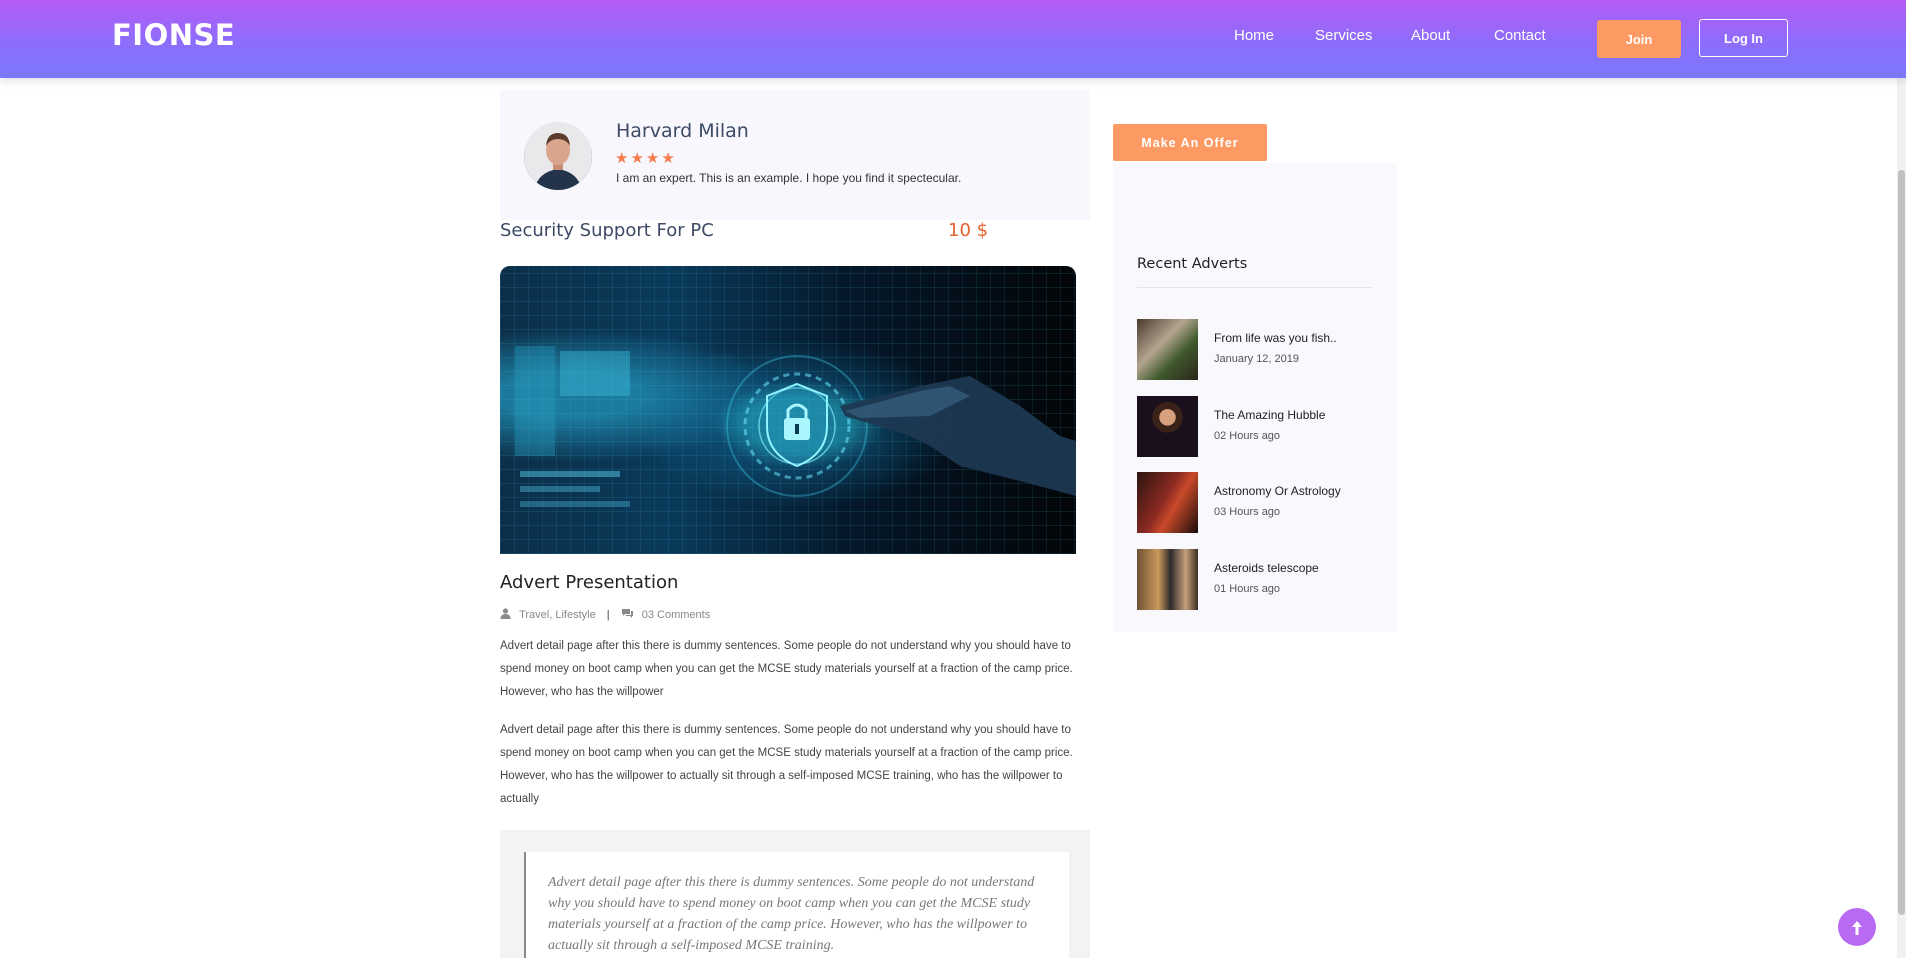 This screenshot has width=1906, height=958. Describe the element at coordinates (1277, 491) in the screenshot. I see `recent-advert-title-3: Astronomy Or Astrology` at that location.